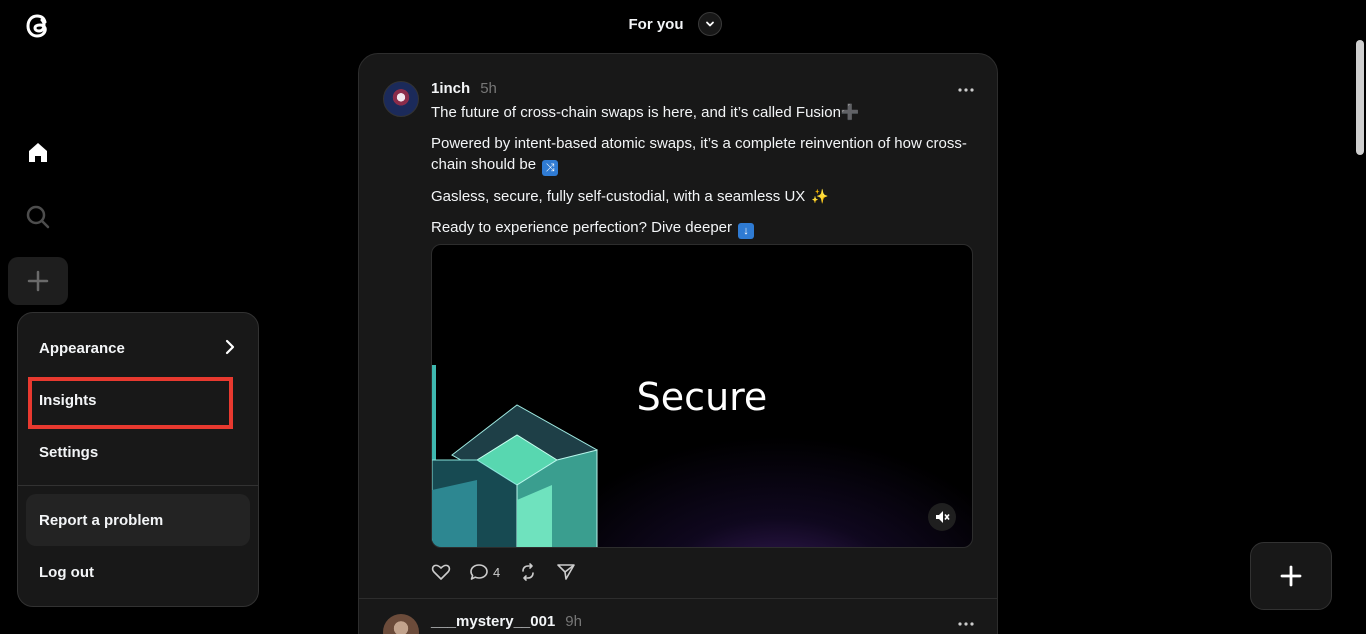 The width and height of the screenshot is (1366, 634). Describe the element at coordinates (488, 88) in the screenshot. I see `post-time: 5h` at that location.